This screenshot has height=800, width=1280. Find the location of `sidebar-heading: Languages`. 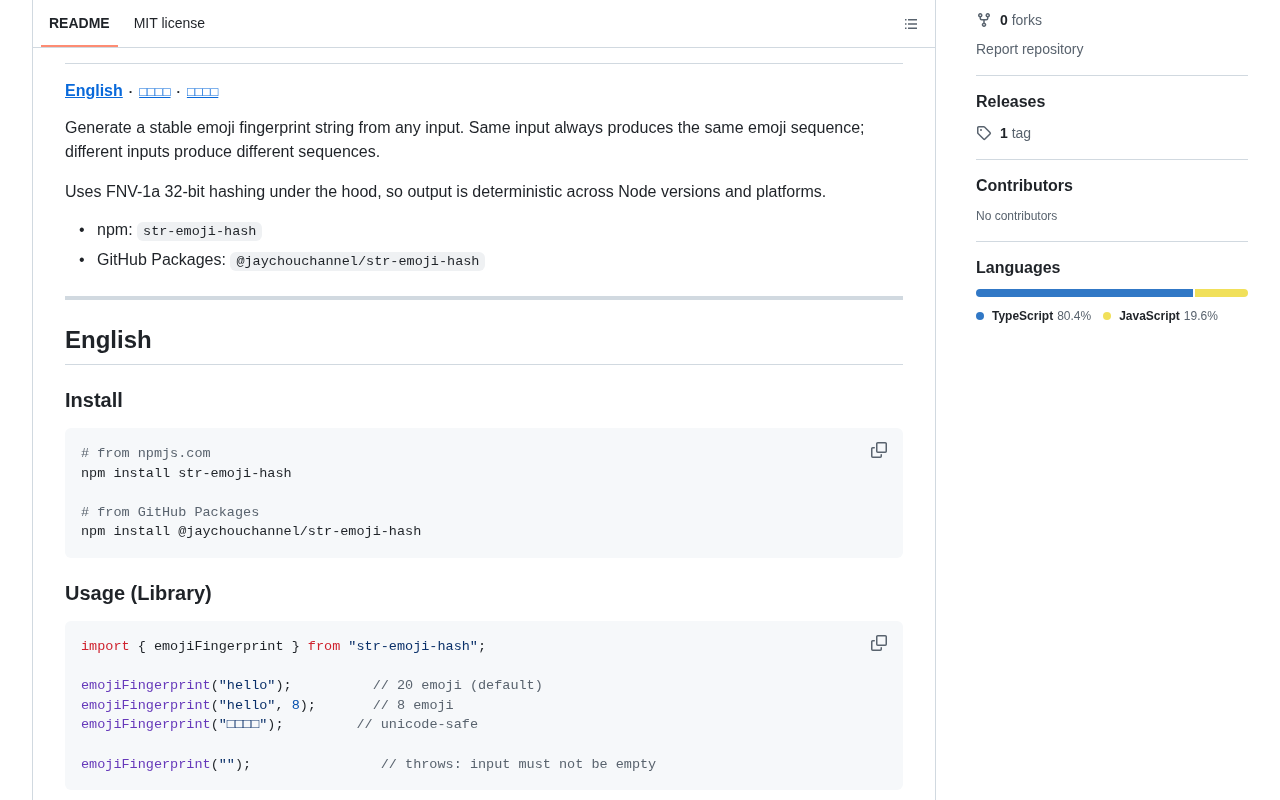

sidebar-heading: Languages is located at coordinates (1019, 268).